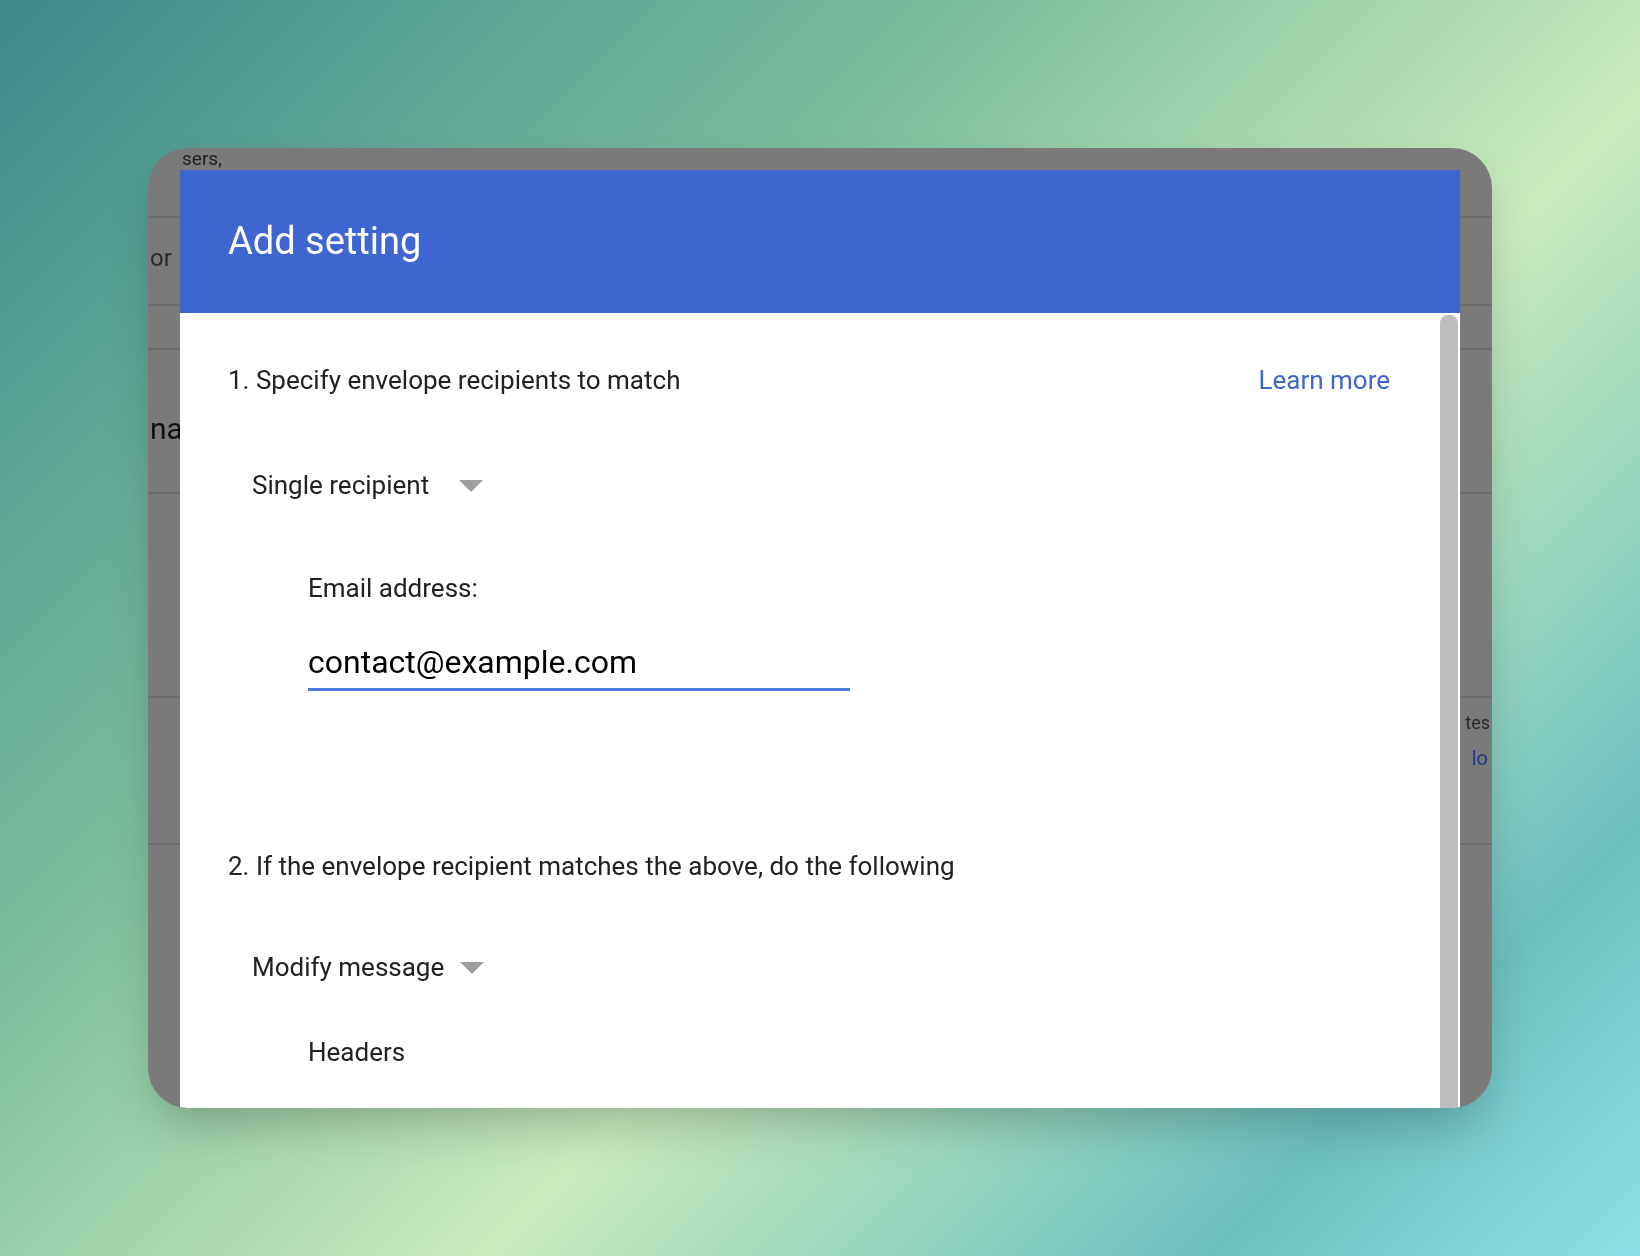  What do you see at coordinates (368, 967) in the screenshot?
I see `dropdown: Modify message` at bounding box center [368, 967].